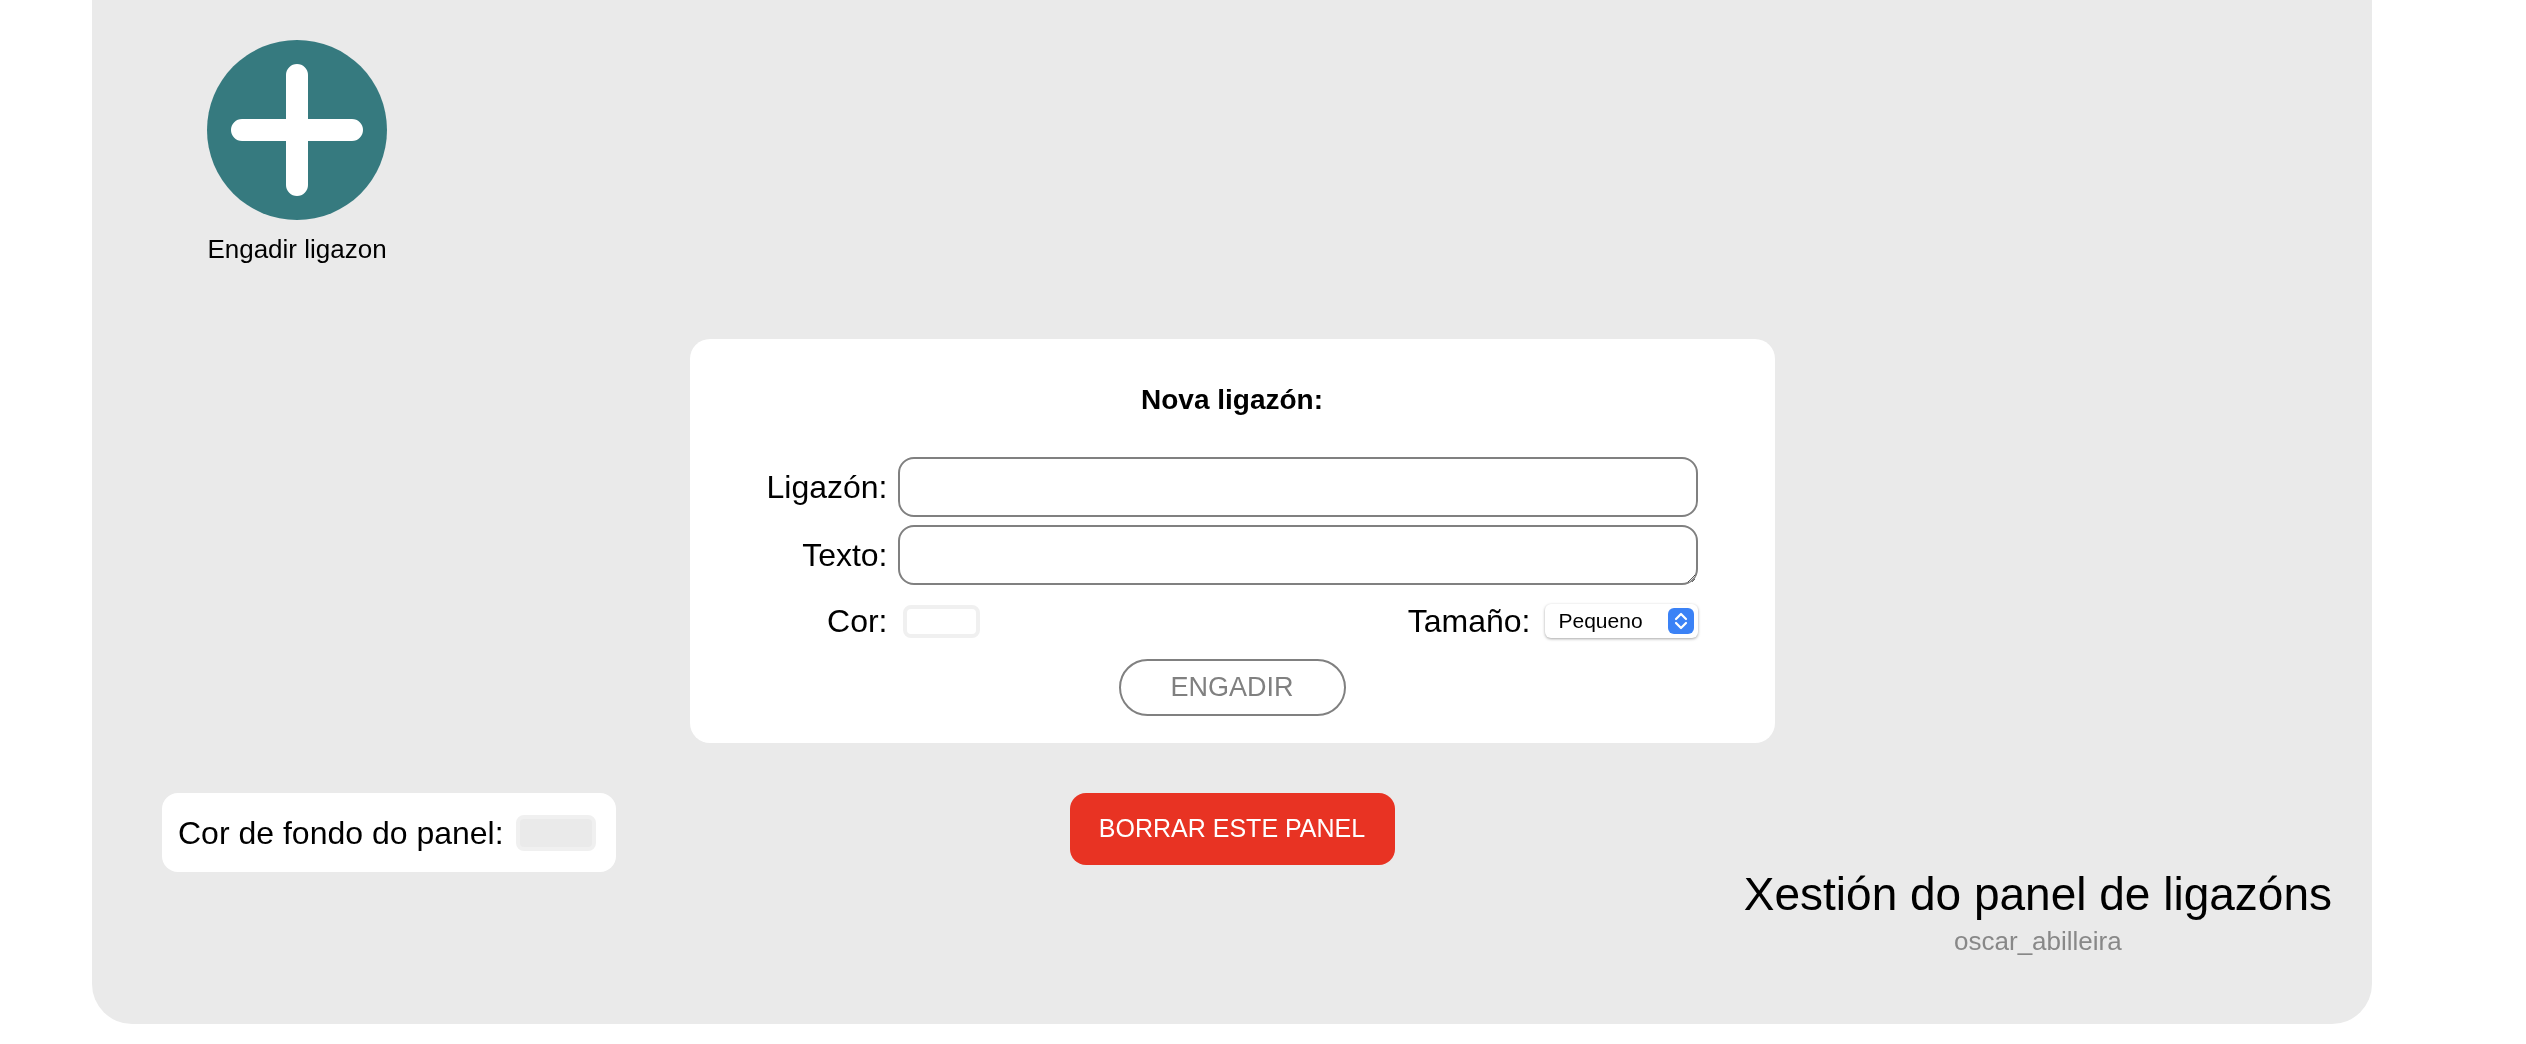 Image resolution: width=2526 pixels, height=1044 pixels. I want to click on color-label: Cor:, so click(857, 621).